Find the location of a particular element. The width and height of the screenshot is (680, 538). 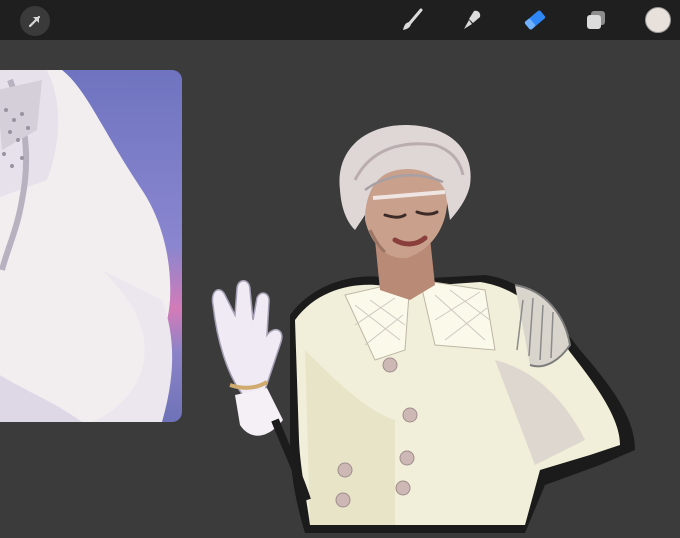

brush-icon is located at coordinates (413, 19).